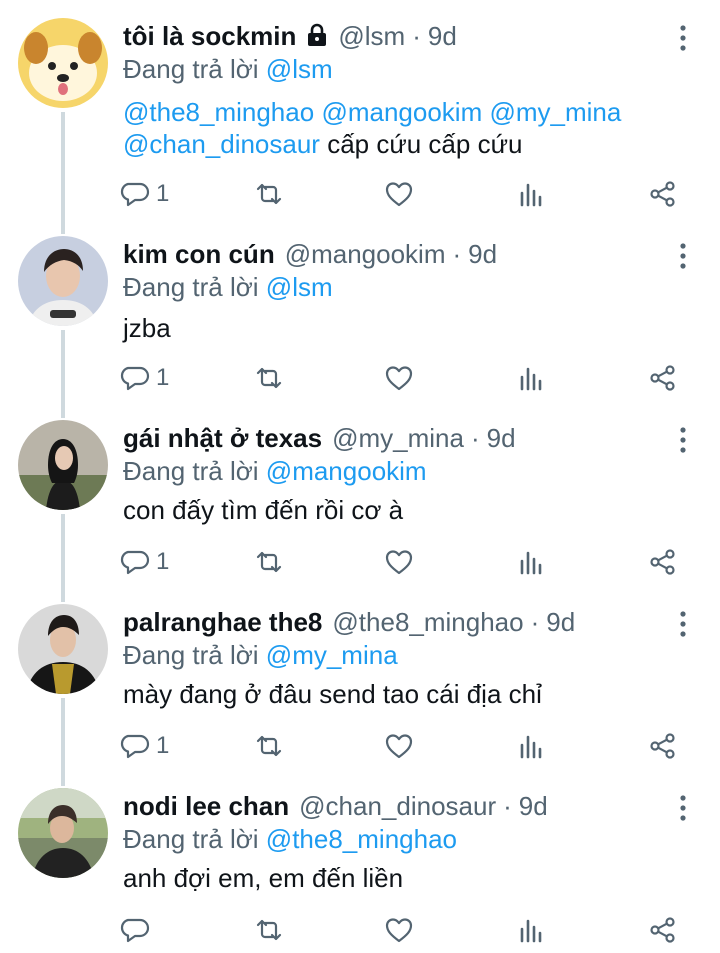  I want to click on mention: @my_mina, so click(555, 112).